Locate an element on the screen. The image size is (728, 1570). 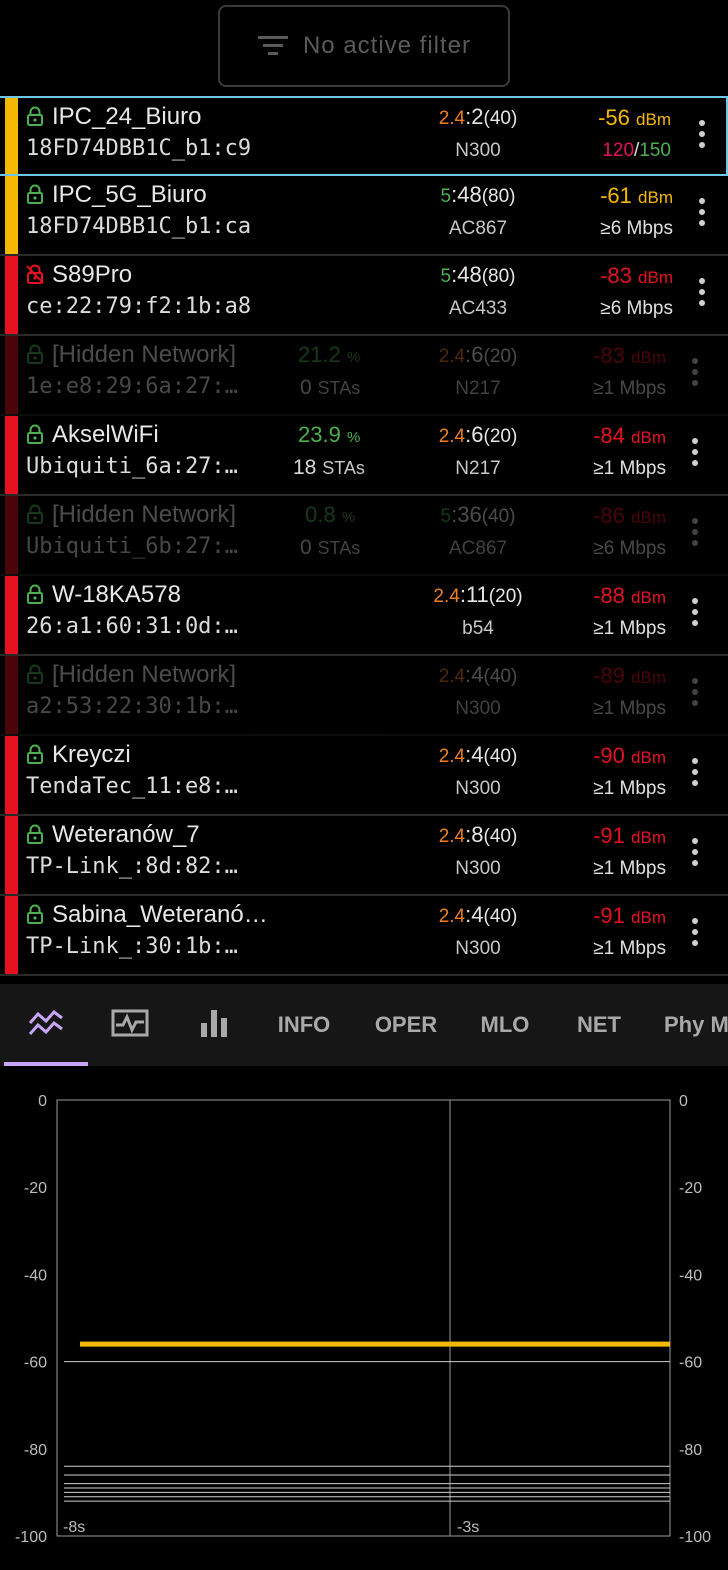
tab-mlo: MLO is located at coordinates (505, 1025).